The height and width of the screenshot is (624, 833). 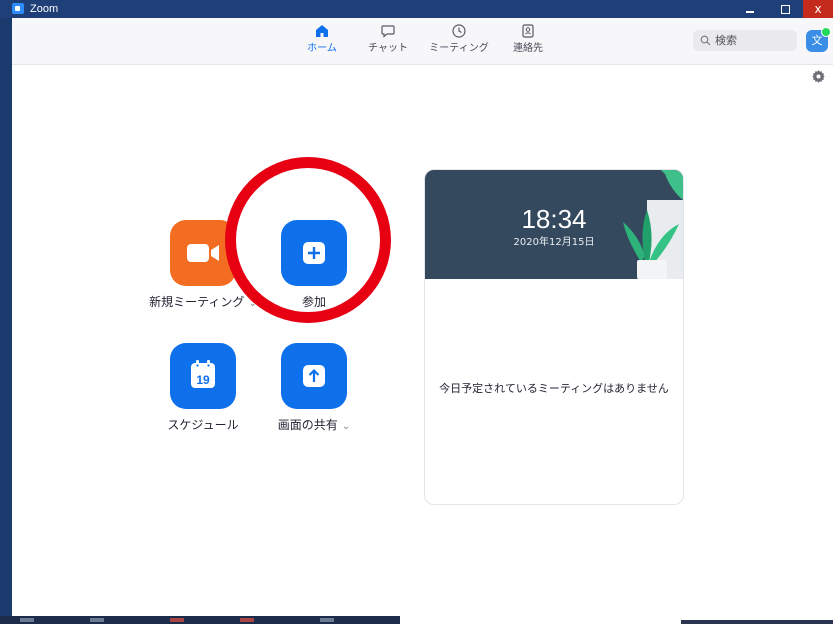 I want to click on zoom-logo-icon, so click(x=18, y=8).